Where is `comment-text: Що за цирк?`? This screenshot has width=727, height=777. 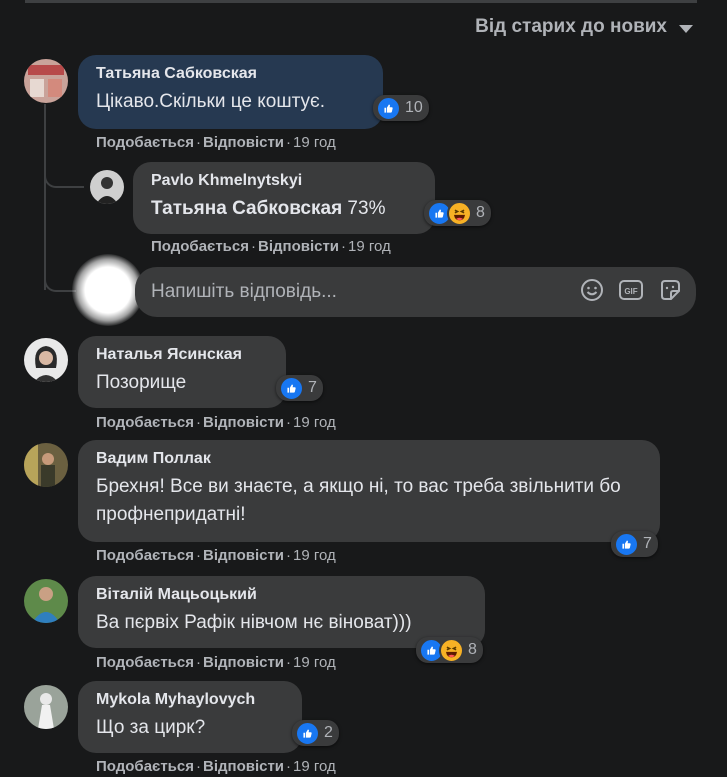
comment-text: Що за цирк? is located at coordinates (151, 727).